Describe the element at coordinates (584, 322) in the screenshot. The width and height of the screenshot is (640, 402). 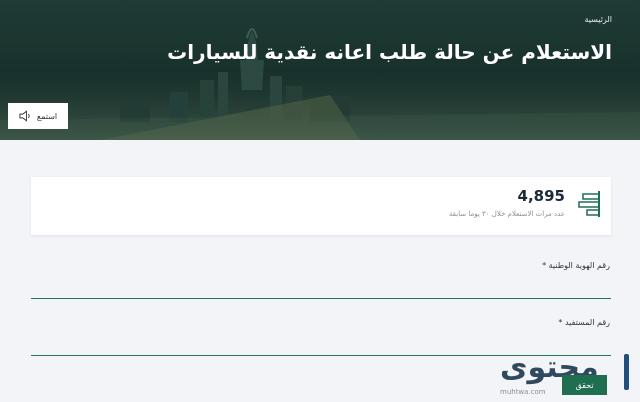
I see `beneficiary-label: رقم المستفيد *` at that location.